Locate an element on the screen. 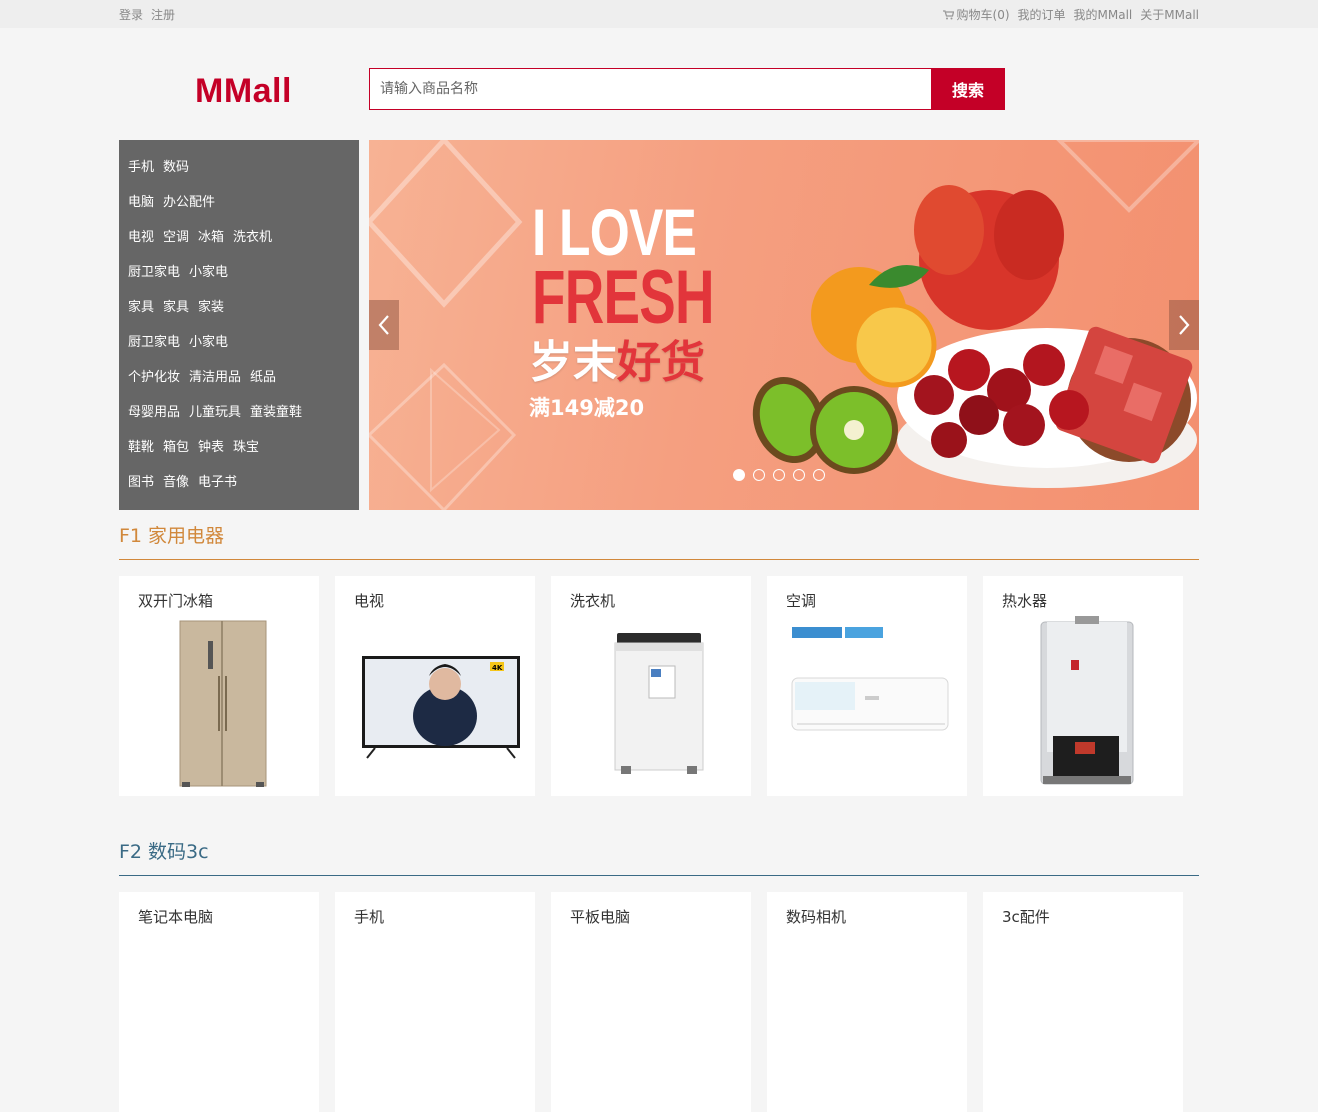 The image size is (1318, 1112). category-link: 儿童玩具 is located at coordinates (215, 412).